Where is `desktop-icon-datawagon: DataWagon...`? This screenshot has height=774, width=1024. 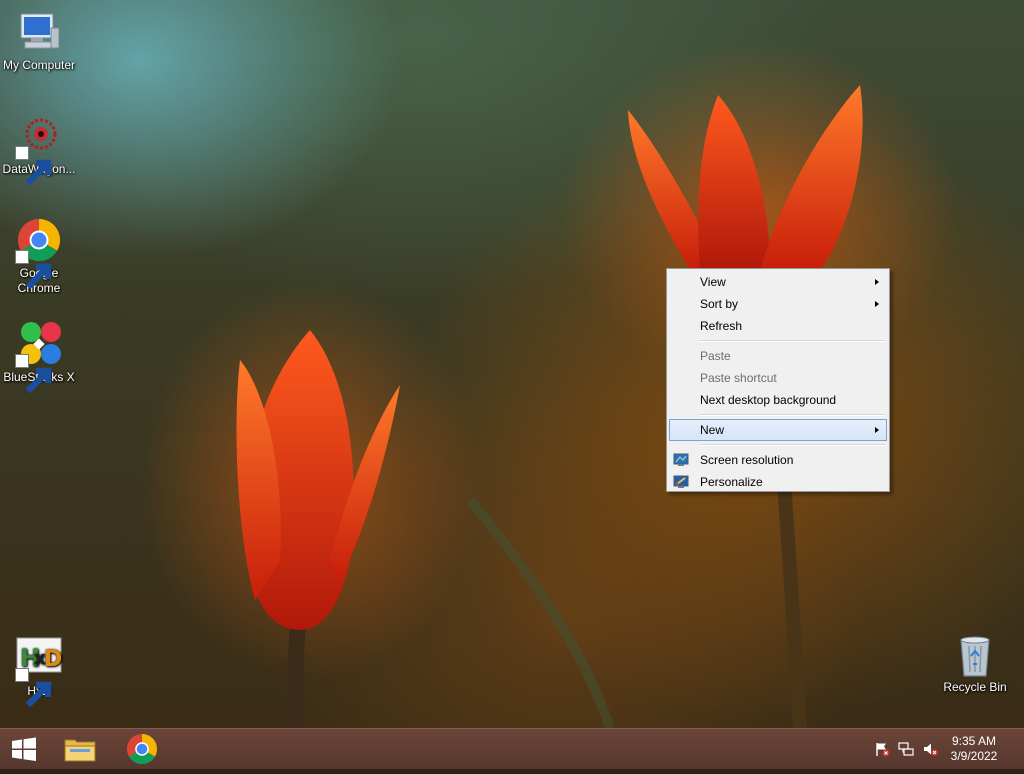 desktop-icon-datawagon: DataWagon... is located at coordinates (39, 149).